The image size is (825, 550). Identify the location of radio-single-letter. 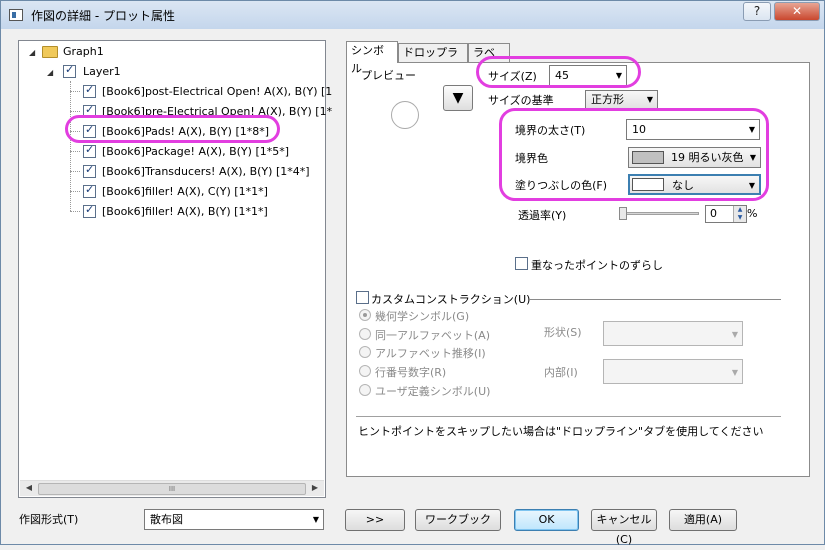
(365, 334).